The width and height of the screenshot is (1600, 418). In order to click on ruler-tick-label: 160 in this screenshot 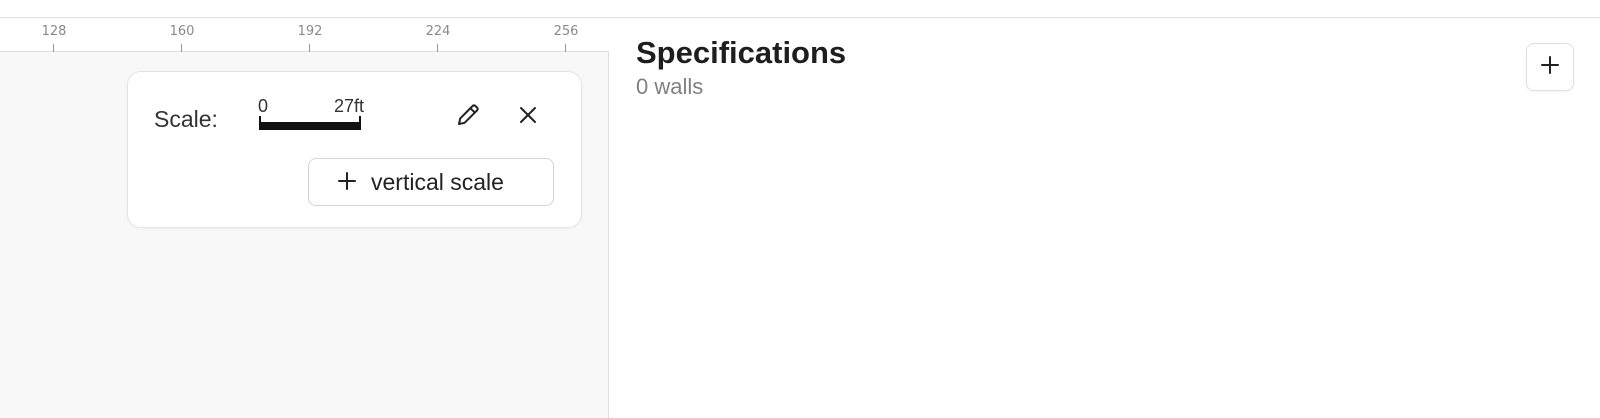, I will do `click(182, 31)`.